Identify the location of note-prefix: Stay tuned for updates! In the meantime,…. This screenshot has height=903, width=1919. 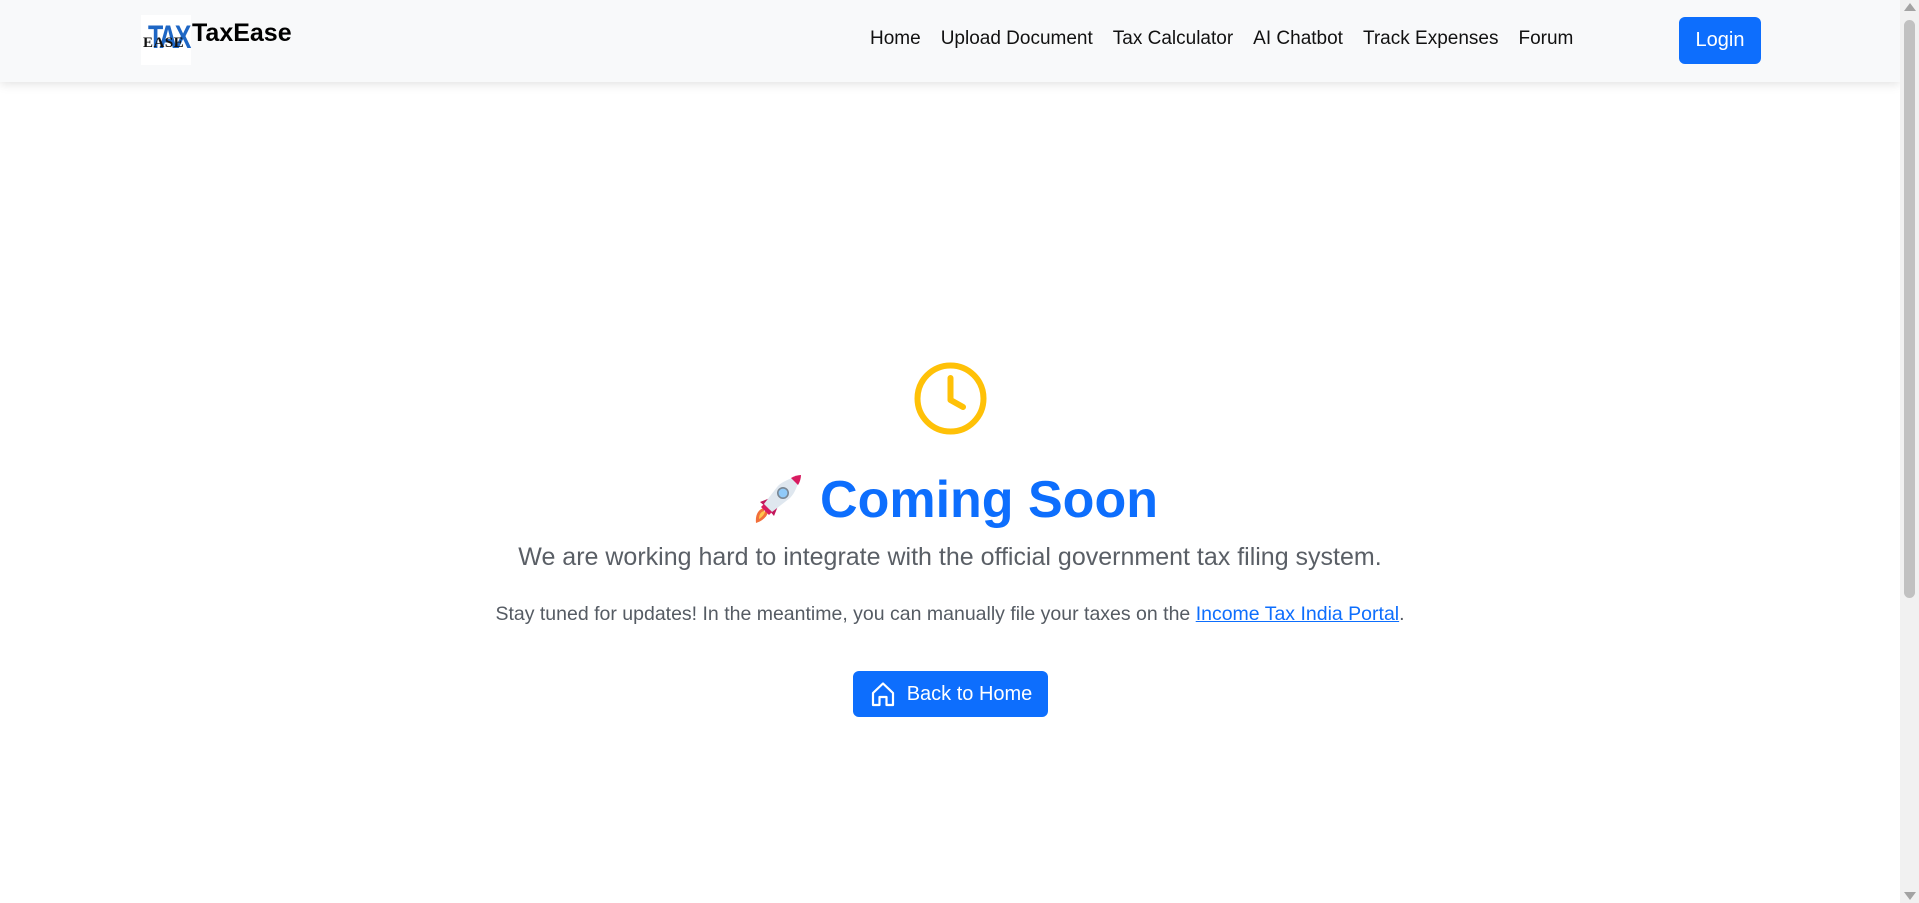
(845, 614).